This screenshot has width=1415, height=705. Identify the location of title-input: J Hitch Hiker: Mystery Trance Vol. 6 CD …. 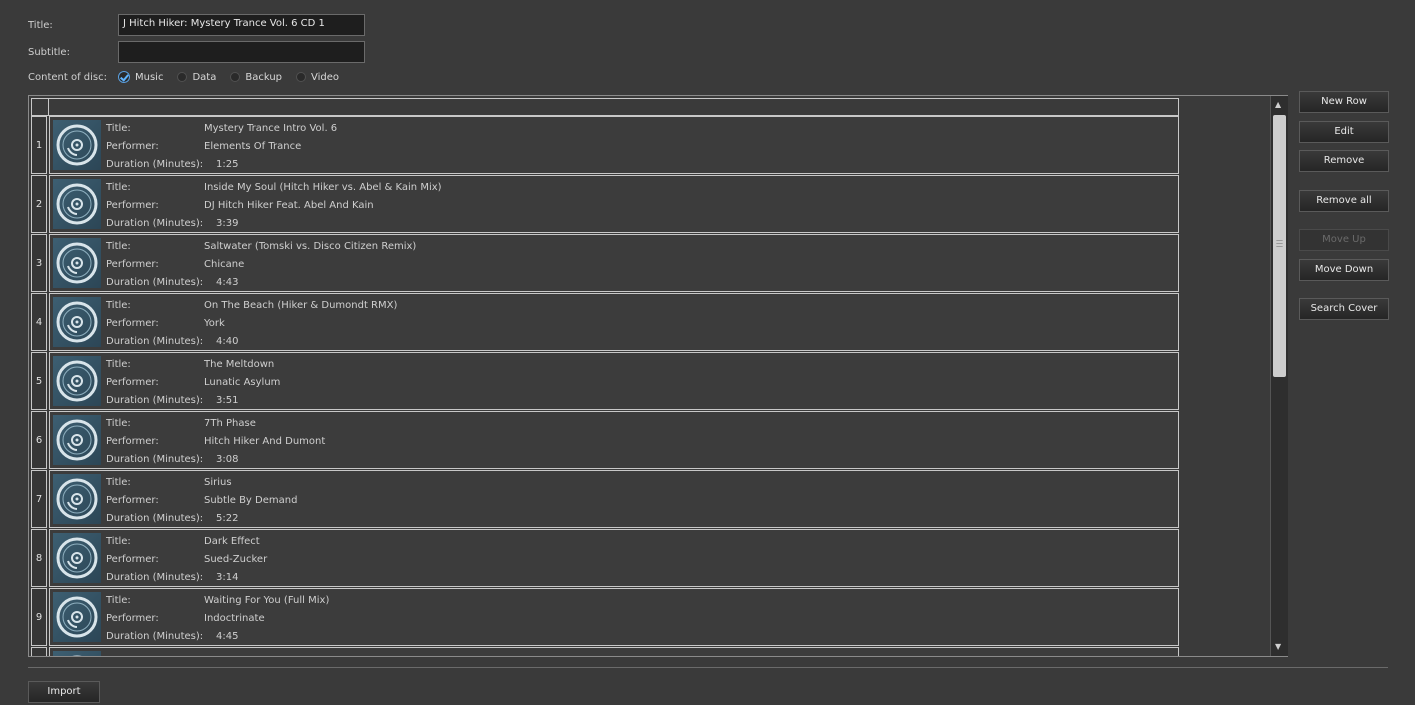
(241, 25).